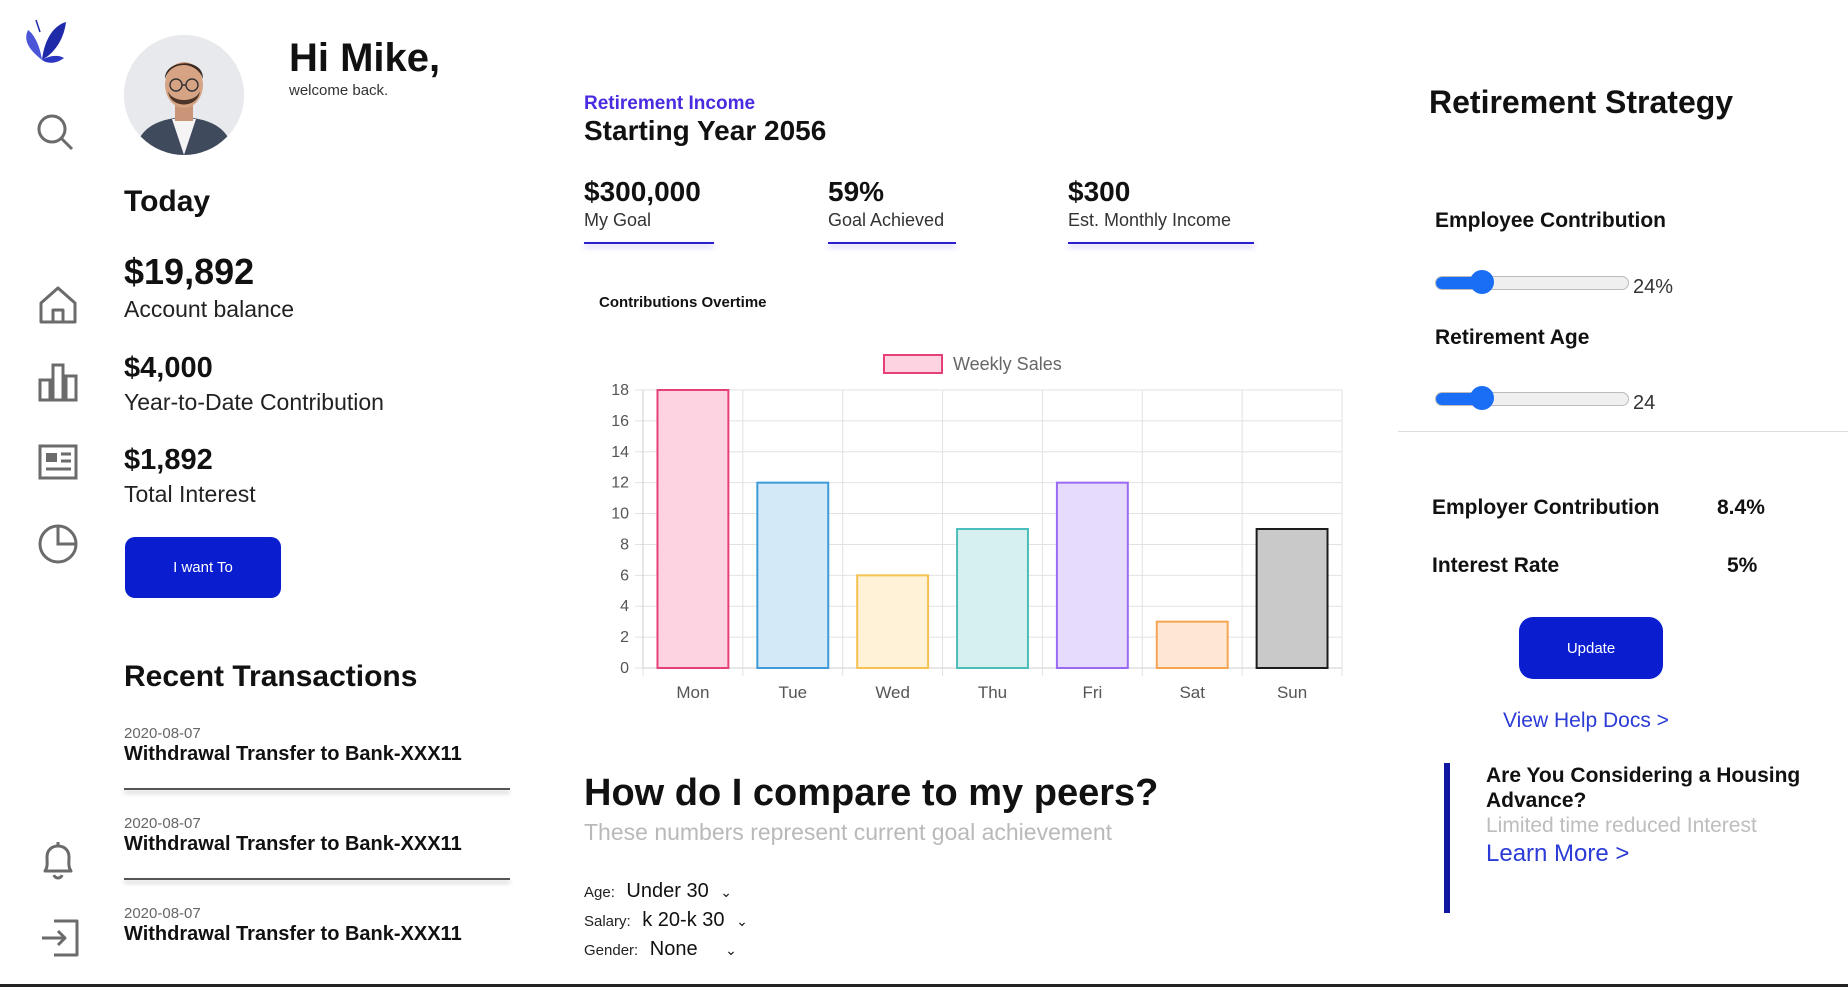 Image resolution: width=1848 pixels, height=987 pixels. Describe the element at coordinates (1581, 102) in the screenshot. I see `retirement-strategy-title: Retirement Strategy` at that location.